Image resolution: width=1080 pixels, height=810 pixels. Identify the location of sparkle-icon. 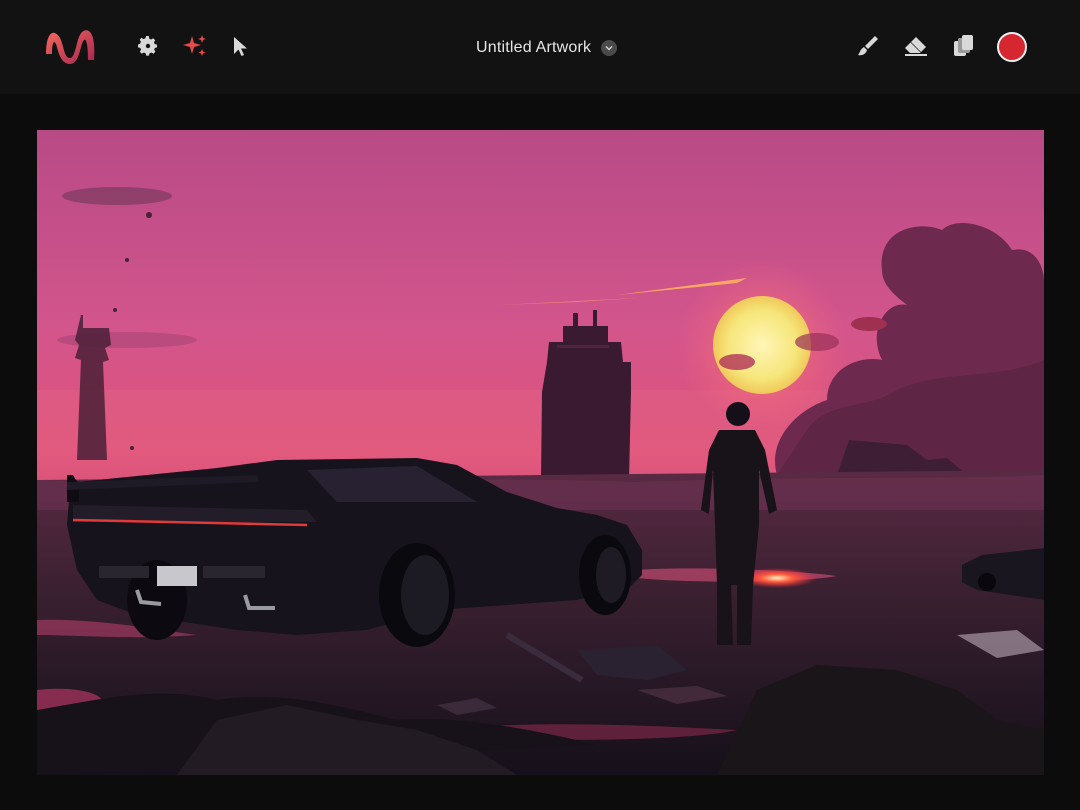
(195, 46).